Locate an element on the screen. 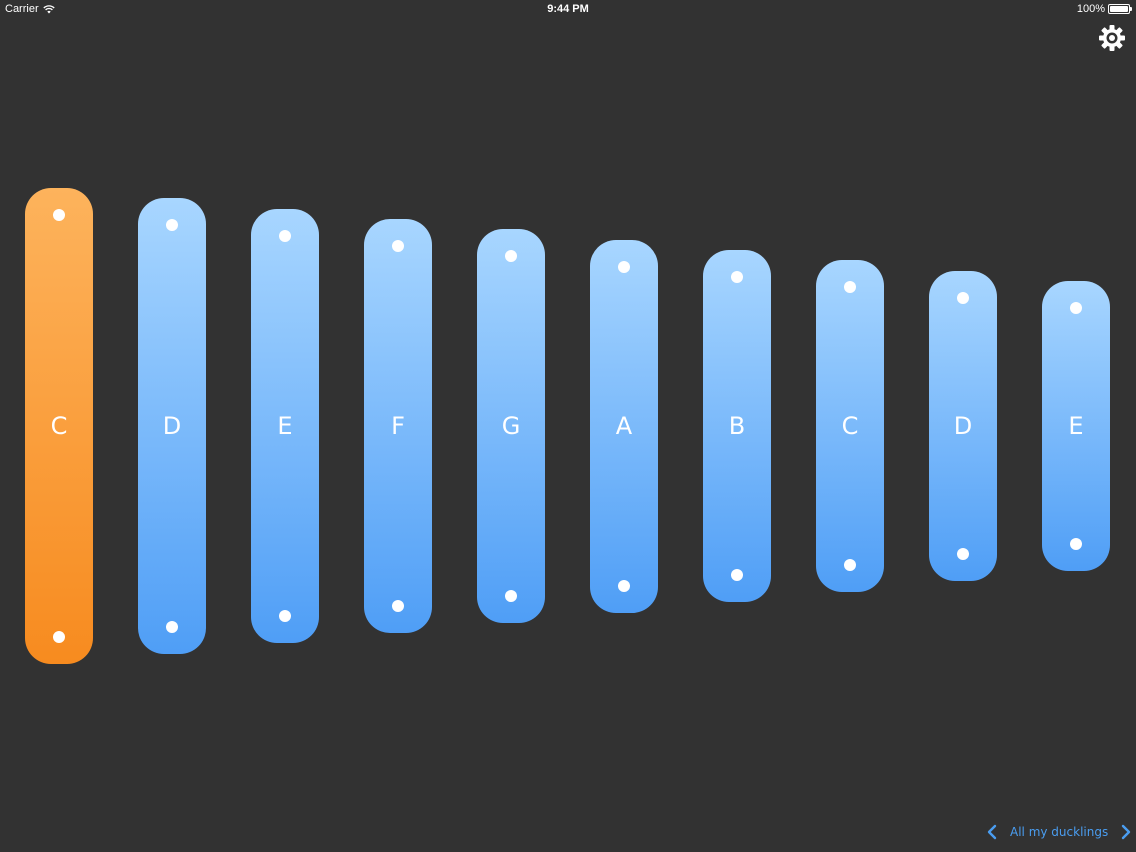 The width and height of the screenshot is (1136, 852). xylophone-key-f: F is located at coordinates (398, 426).